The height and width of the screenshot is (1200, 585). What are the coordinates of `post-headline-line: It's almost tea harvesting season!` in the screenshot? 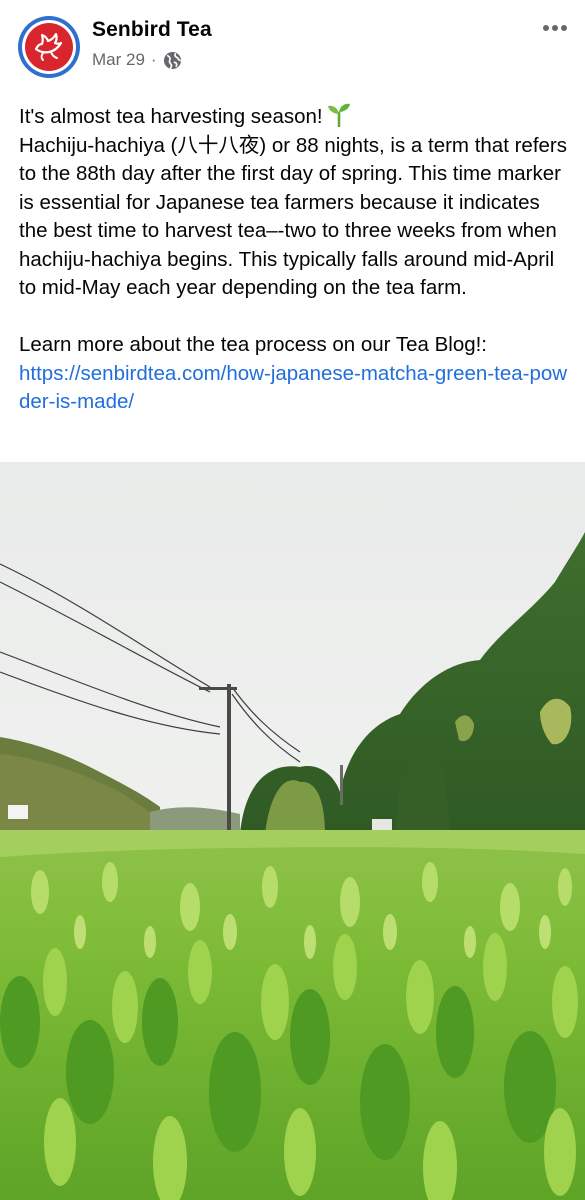 It's located at (295, 116).